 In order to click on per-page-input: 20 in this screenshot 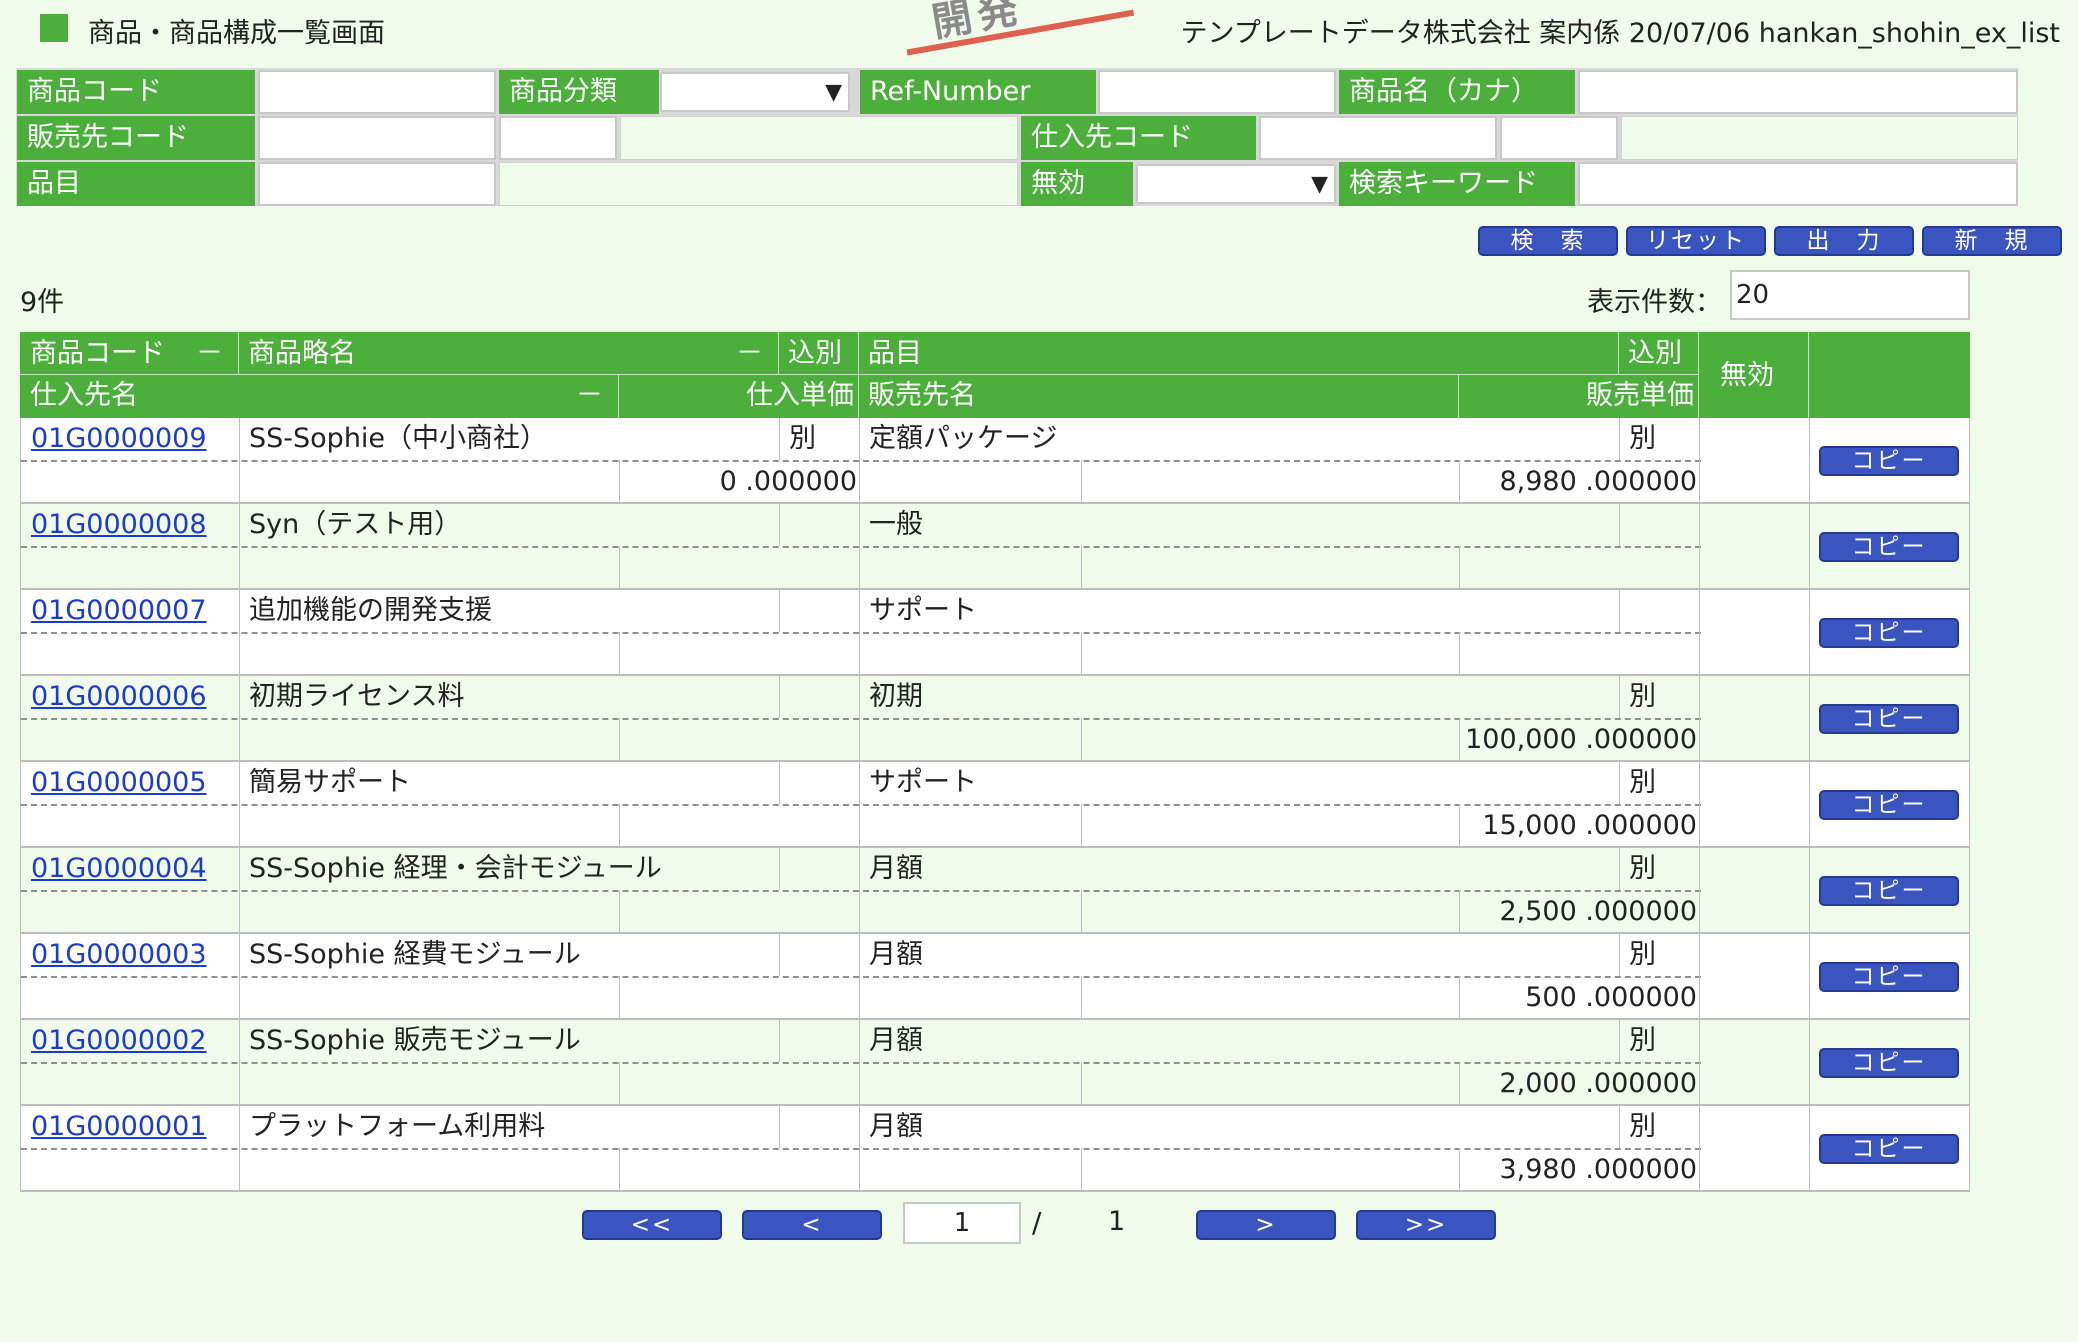, I will do `click(1850, 295)`.